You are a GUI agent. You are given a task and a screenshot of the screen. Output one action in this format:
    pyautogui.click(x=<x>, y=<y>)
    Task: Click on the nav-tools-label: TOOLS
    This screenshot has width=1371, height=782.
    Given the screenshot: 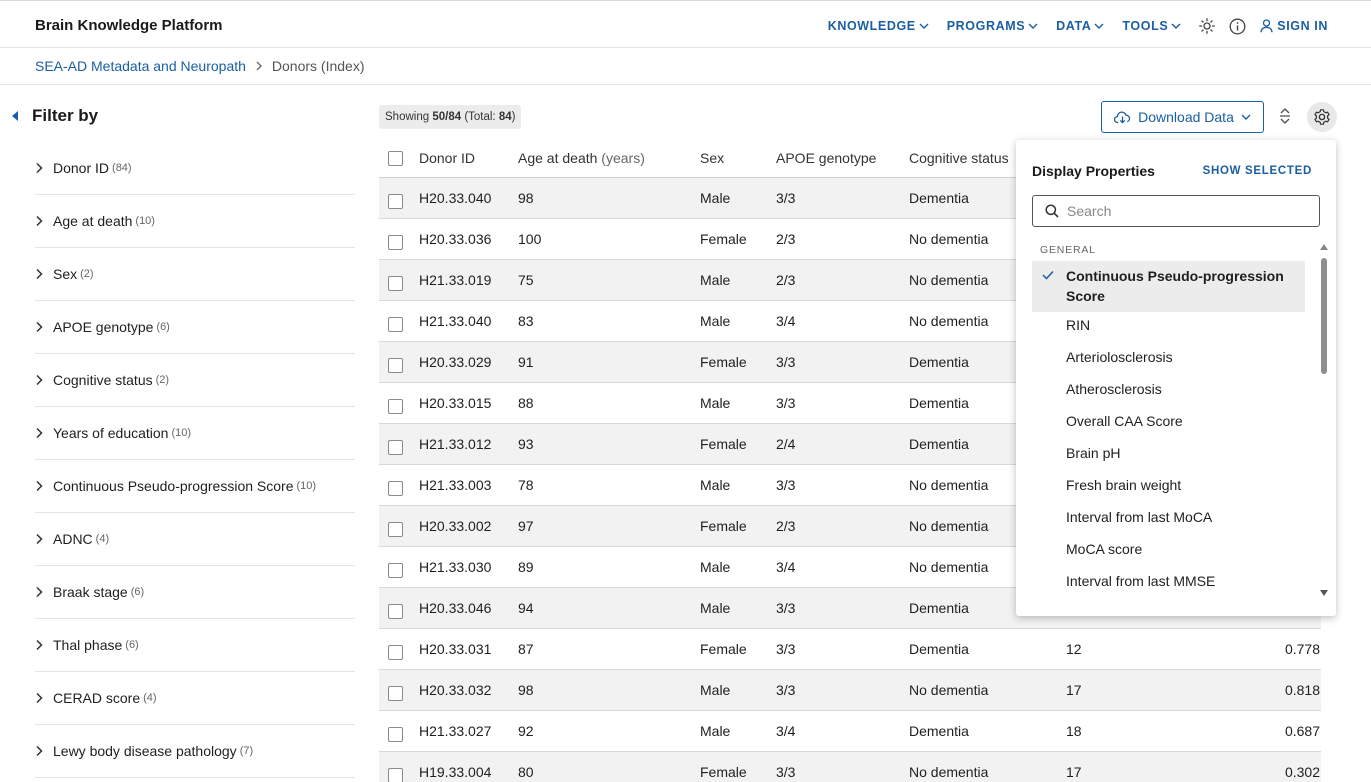 What is the action you would take?
    pyautogui.click(x=1145, y=26)
    